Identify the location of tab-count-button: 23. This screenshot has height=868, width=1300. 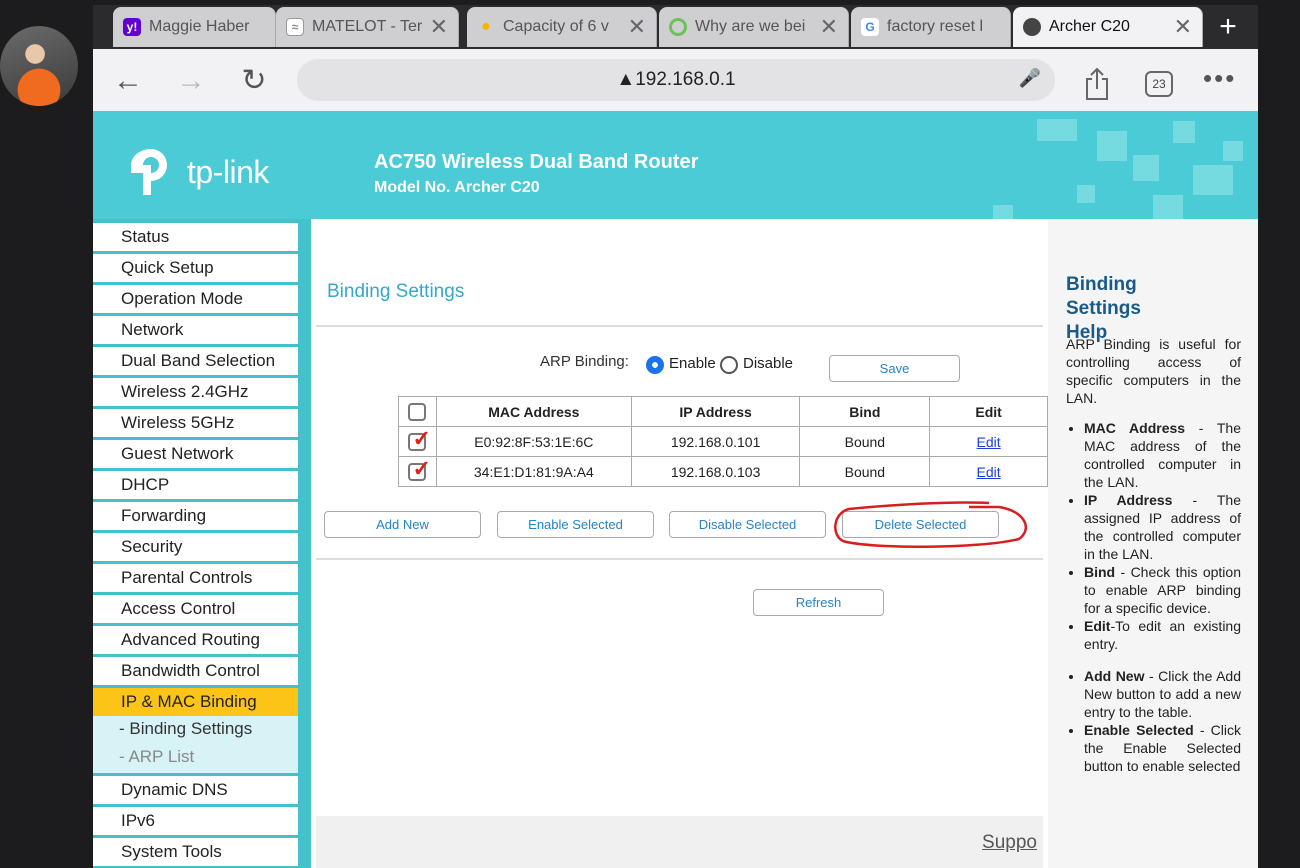
(1159, 84).